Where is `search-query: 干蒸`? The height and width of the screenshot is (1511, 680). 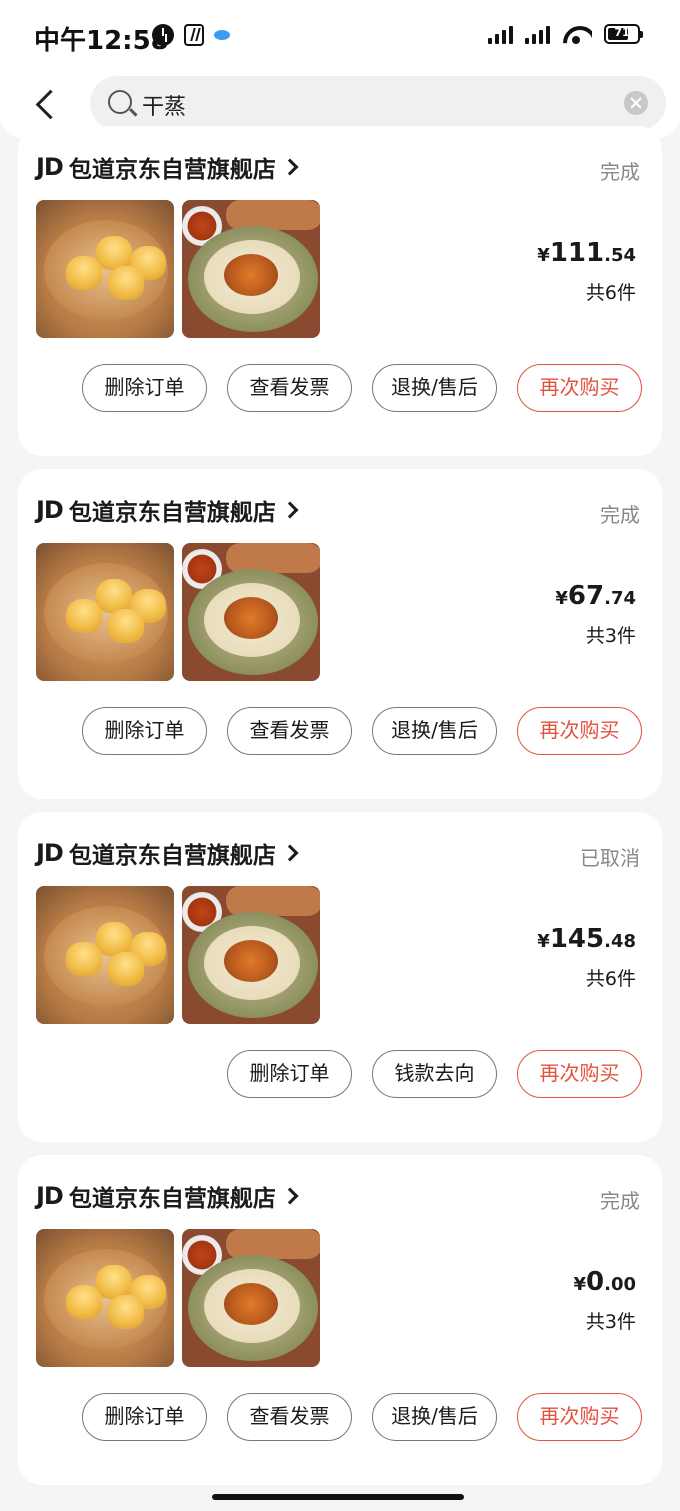 search-query: 干蒸 is located at coordinates (164, 107).